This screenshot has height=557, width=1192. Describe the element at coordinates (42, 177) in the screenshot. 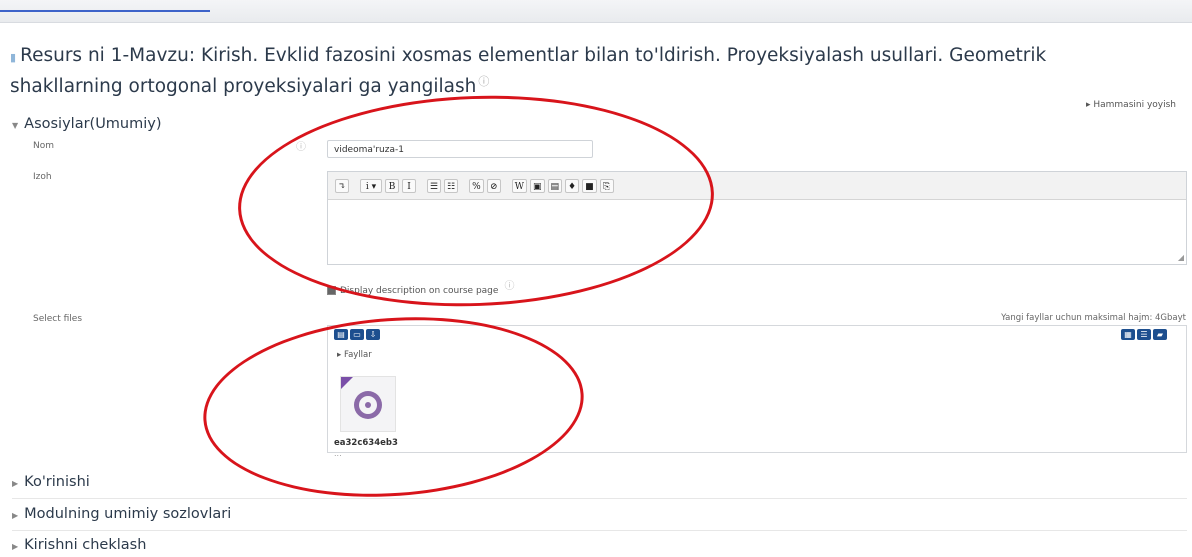

I see `description-label: Izoh` at that location.